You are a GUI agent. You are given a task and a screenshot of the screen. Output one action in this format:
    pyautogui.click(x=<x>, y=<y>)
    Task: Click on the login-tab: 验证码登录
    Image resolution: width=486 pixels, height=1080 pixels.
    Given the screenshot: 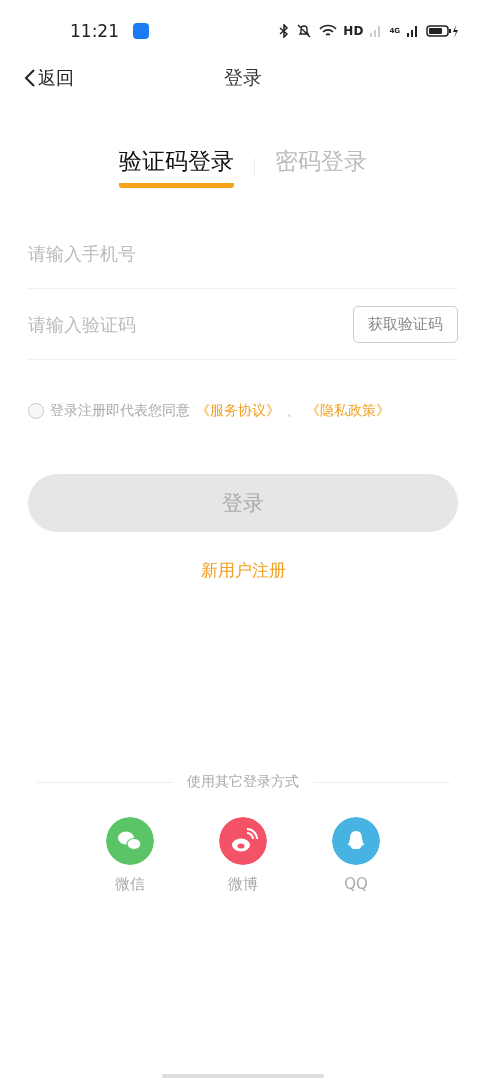 What is the action you would take?
    pyautogui.click(x=176, y=167)
    